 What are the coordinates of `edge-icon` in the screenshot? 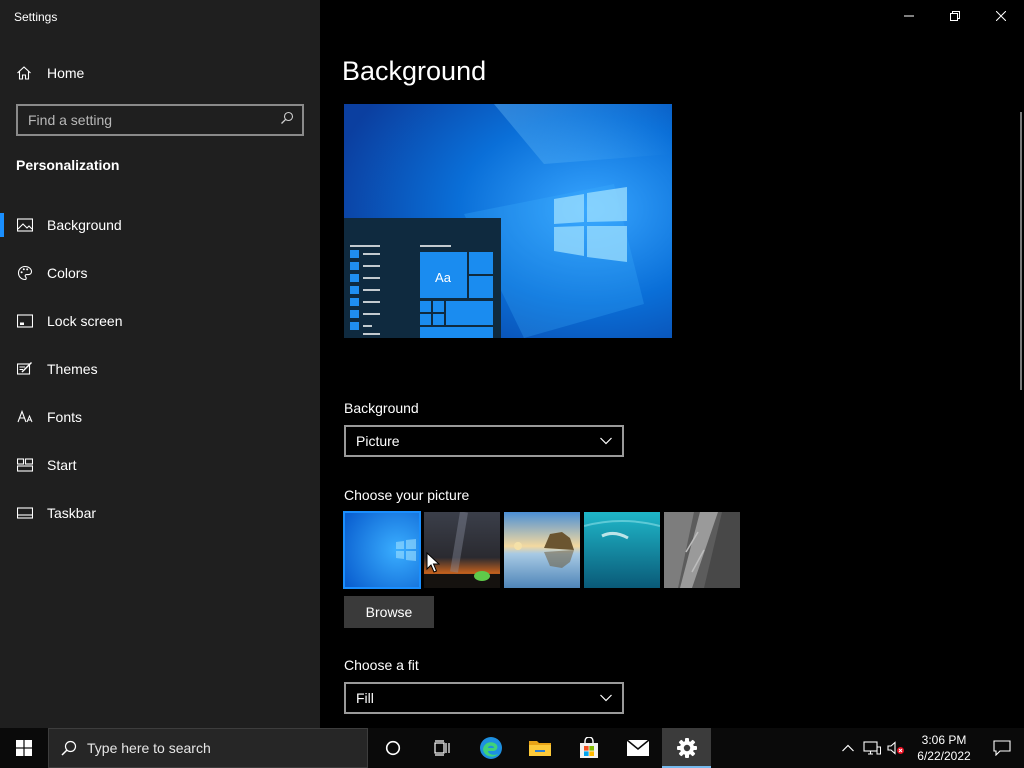 It's located at (490, 748).